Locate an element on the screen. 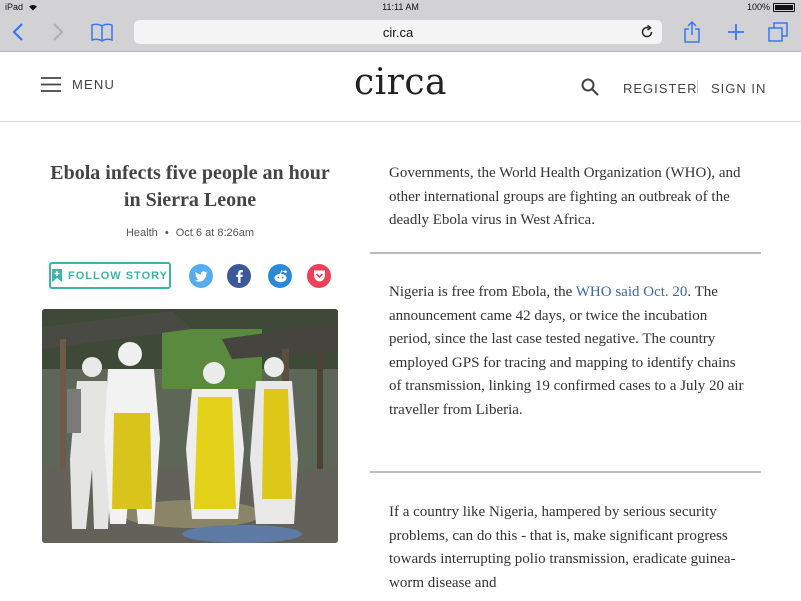  story-photo is located at coordinates (190, 426).